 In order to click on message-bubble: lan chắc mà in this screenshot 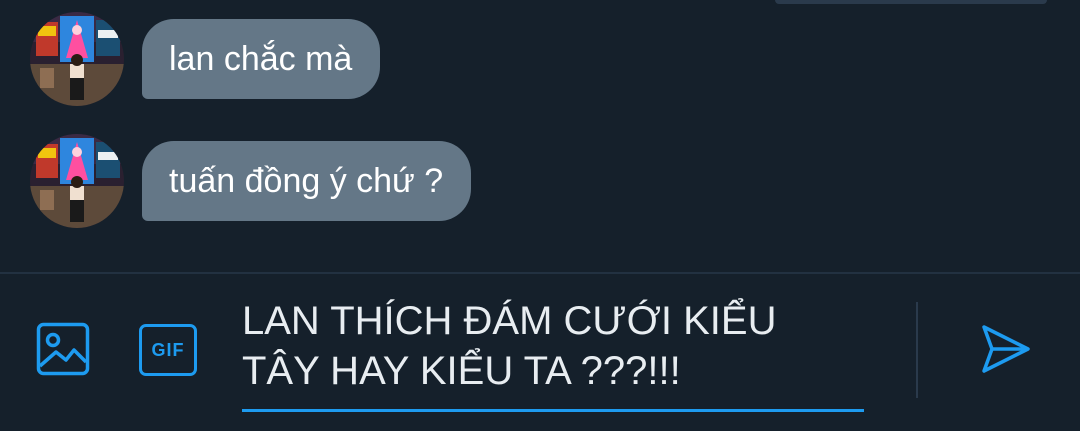, I will do `click(261, 59)`.